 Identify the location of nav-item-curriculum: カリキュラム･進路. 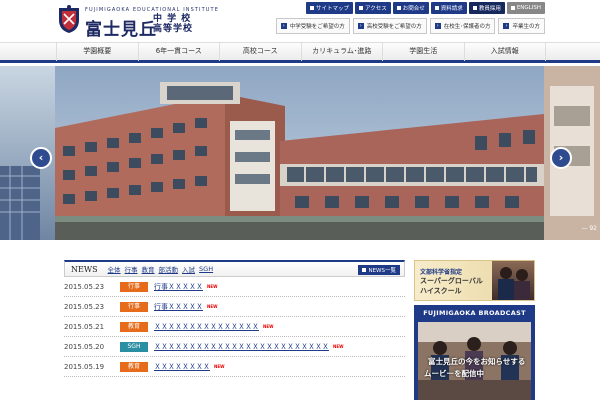
(341, 52).